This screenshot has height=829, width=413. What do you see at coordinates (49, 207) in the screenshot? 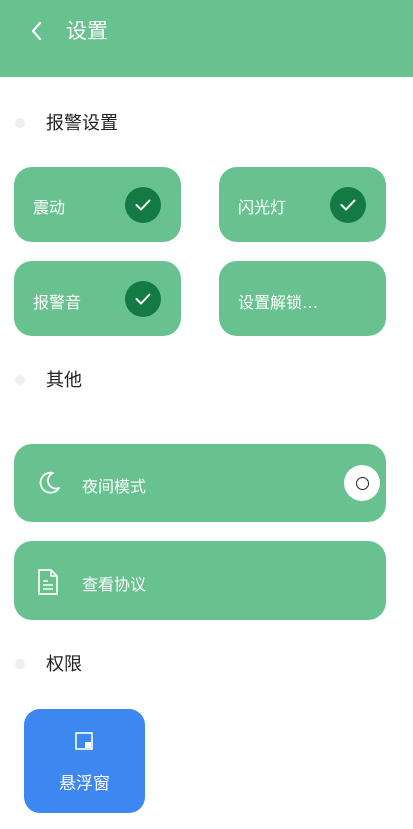
I see `card-label: 震动` at bounding box center [49, 207].